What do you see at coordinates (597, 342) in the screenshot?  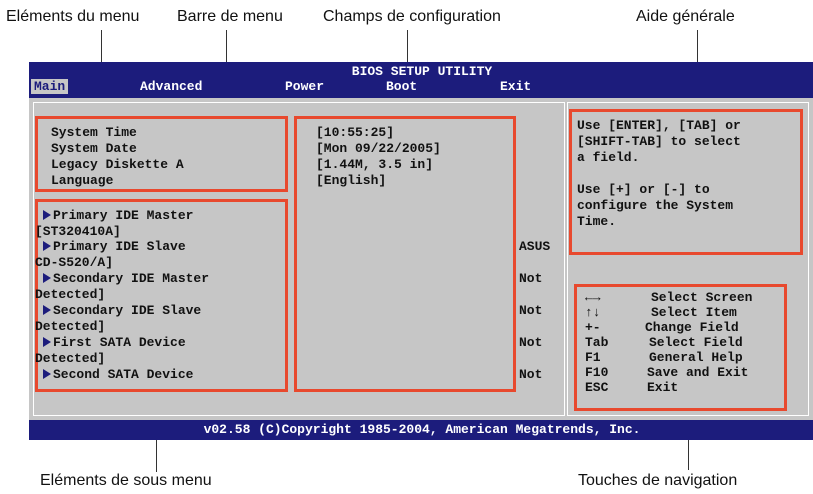 I see `nav-key: Tab` at bounding box center [597, 342].